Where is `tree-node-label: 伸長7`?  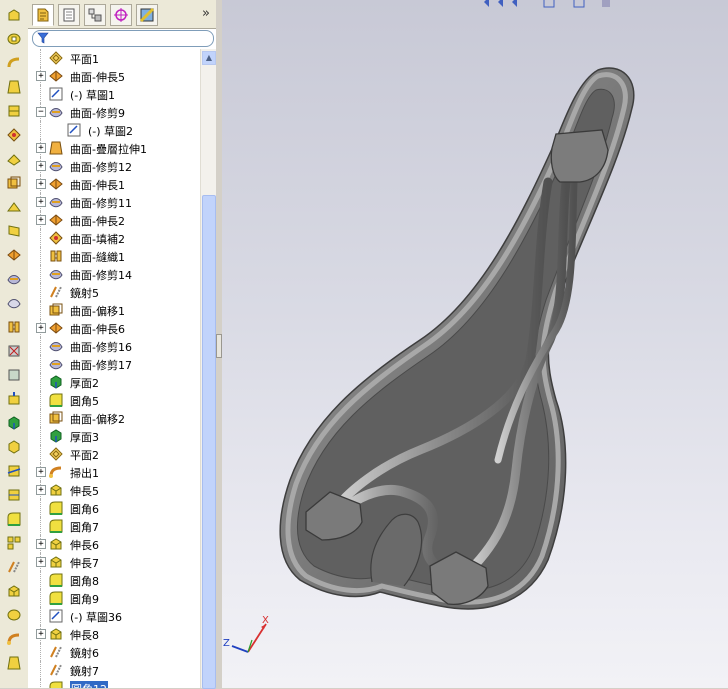 tree-node-label: 伸長7 is located at coordinates (84, 563).